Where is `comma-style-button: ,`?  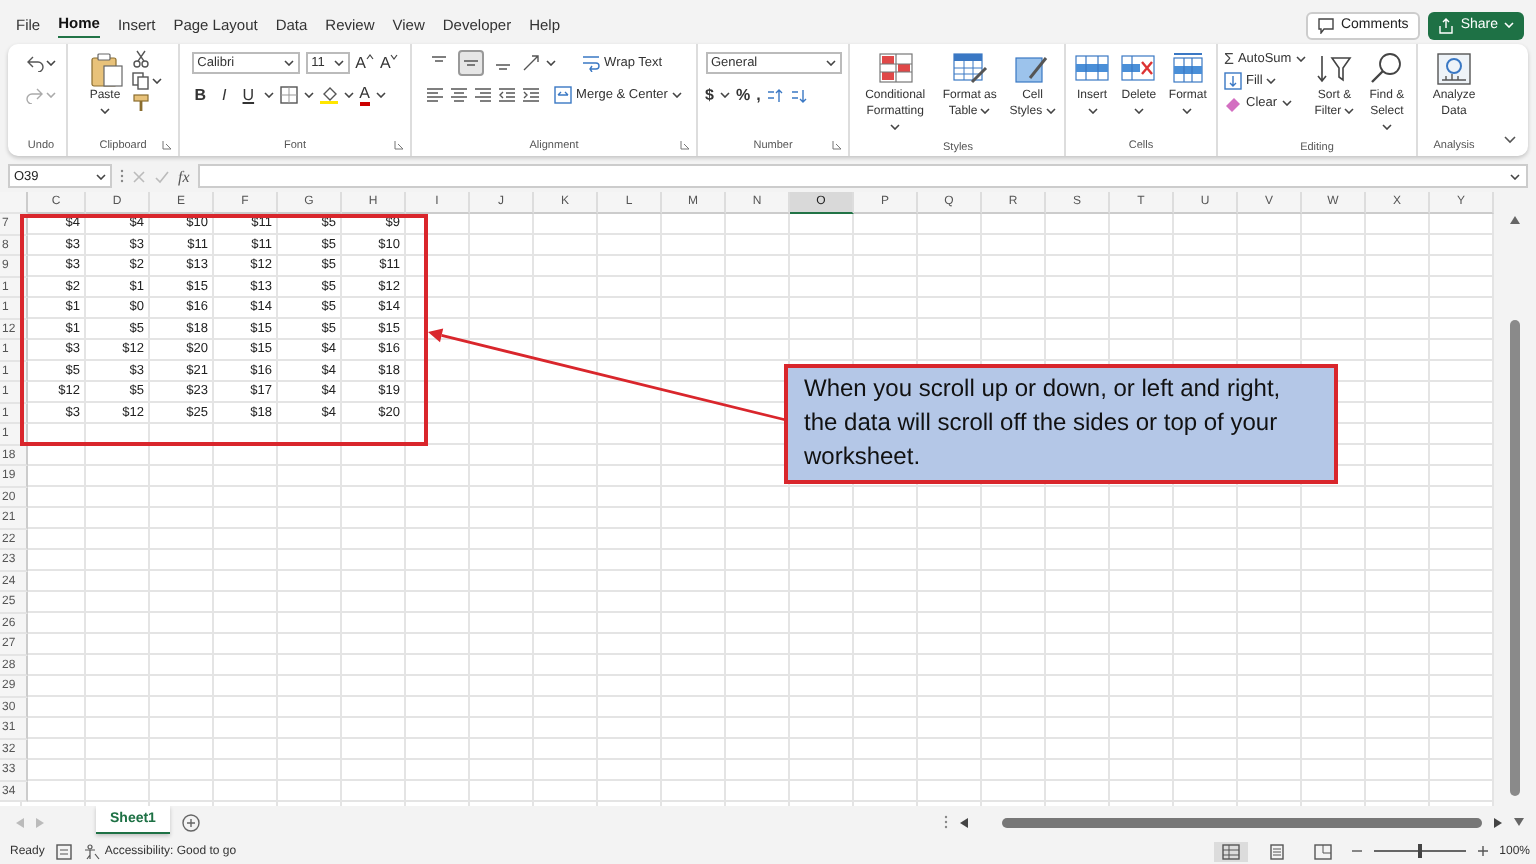 comma-style-button: , is located at coordinates (758, 95).